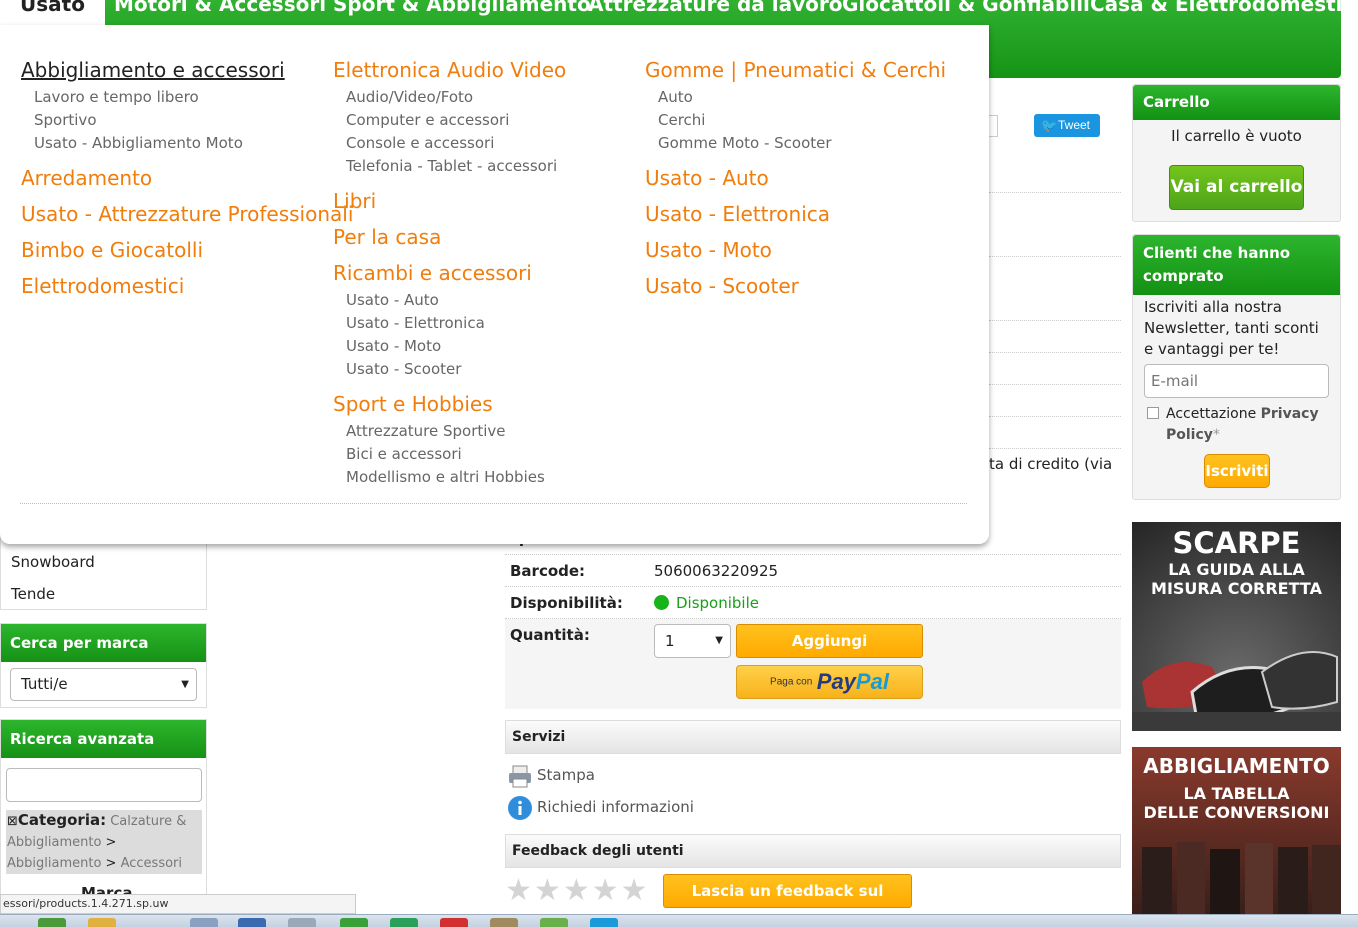 Image resolution: width=1358 pixels, height=927 pixels. What do you see at coordinates (193, 120) in the screenshot?
I see `menu-subitem: Sportivo` at bounding box center [193, 120].